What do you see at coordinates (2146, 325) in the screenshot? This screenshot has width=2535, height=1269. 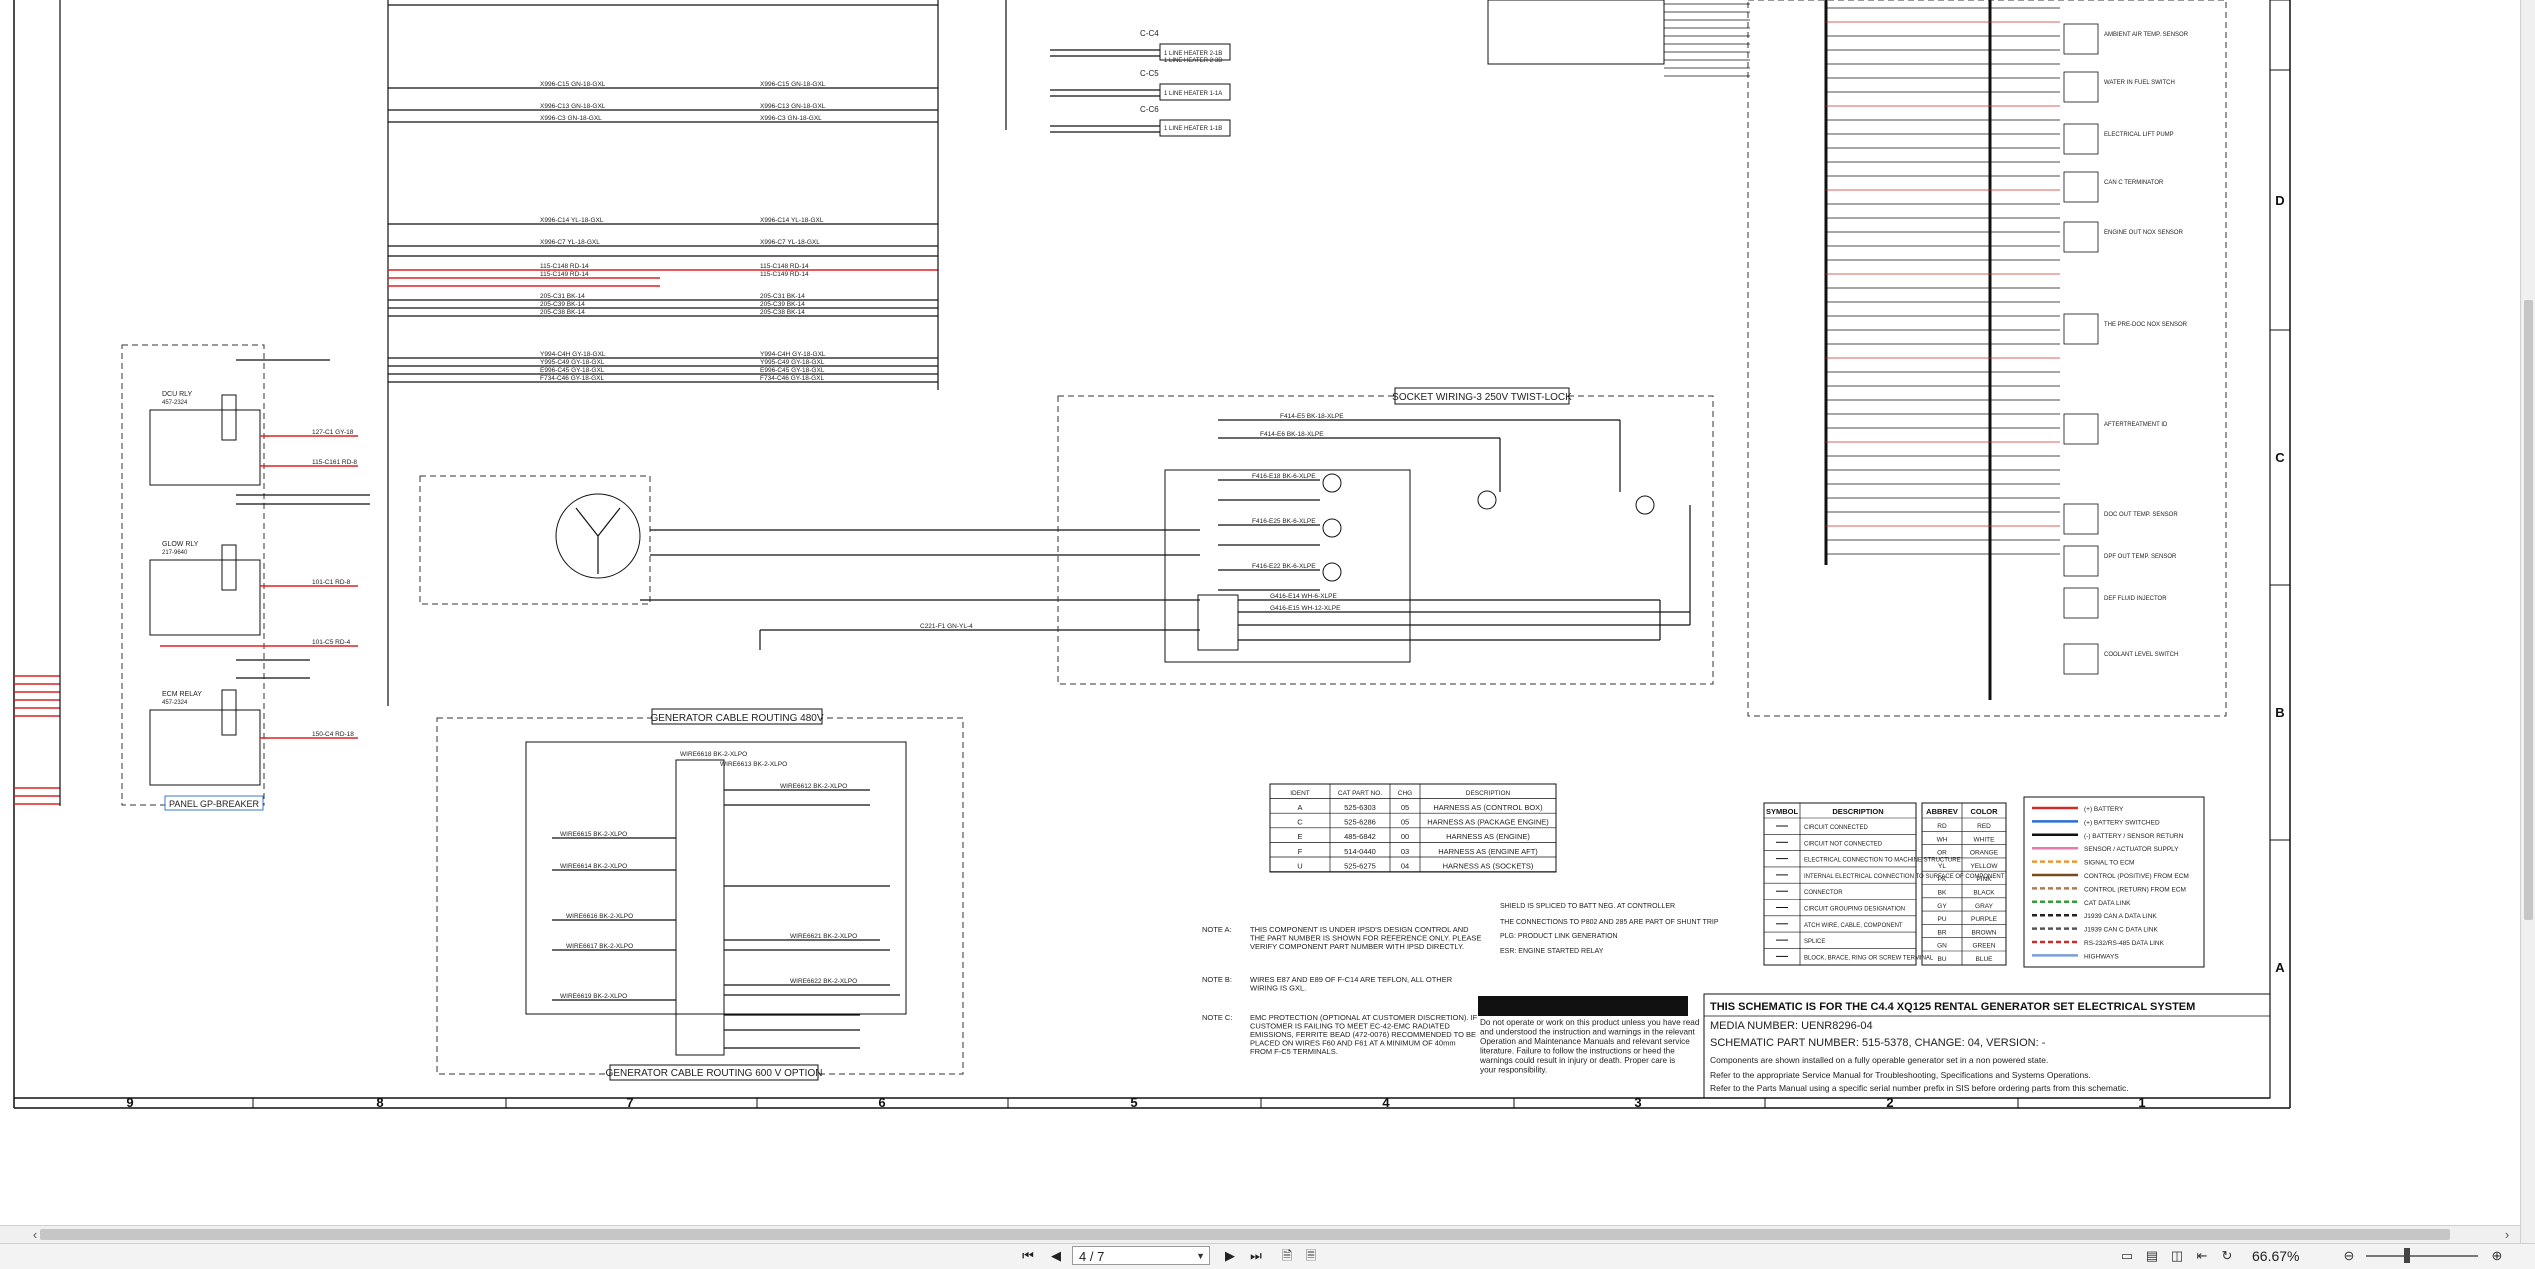 I see `sensor-label: THE PRE-DOC NOX SENSOR` at bounding box center [2146, 325].